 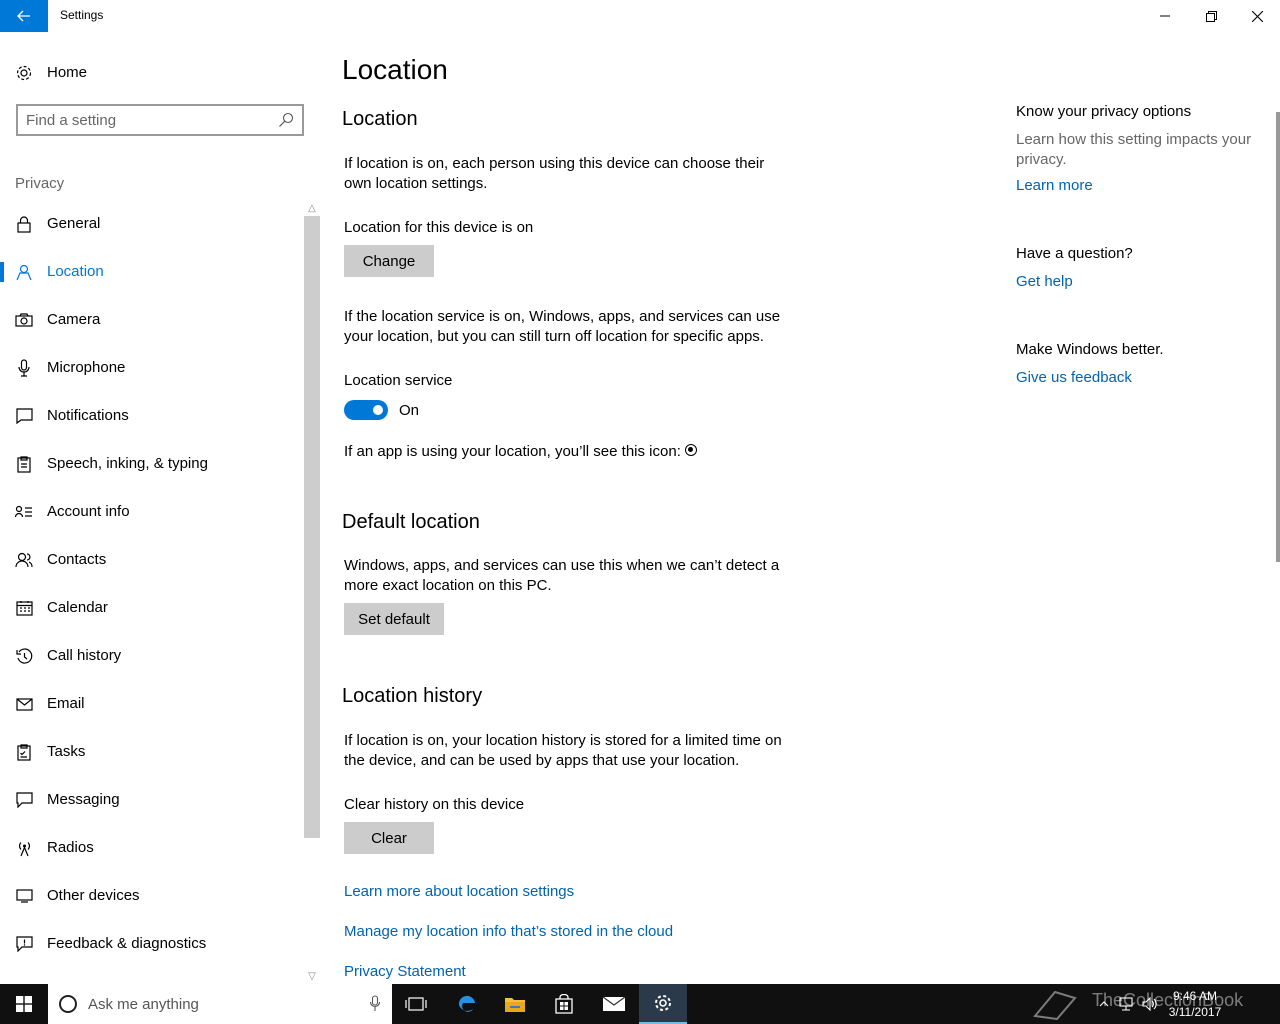 What do you see at coordinates (515, 1004) in the screenshot?
I see `file-explorer-button` at bounding box center [515, 1004].